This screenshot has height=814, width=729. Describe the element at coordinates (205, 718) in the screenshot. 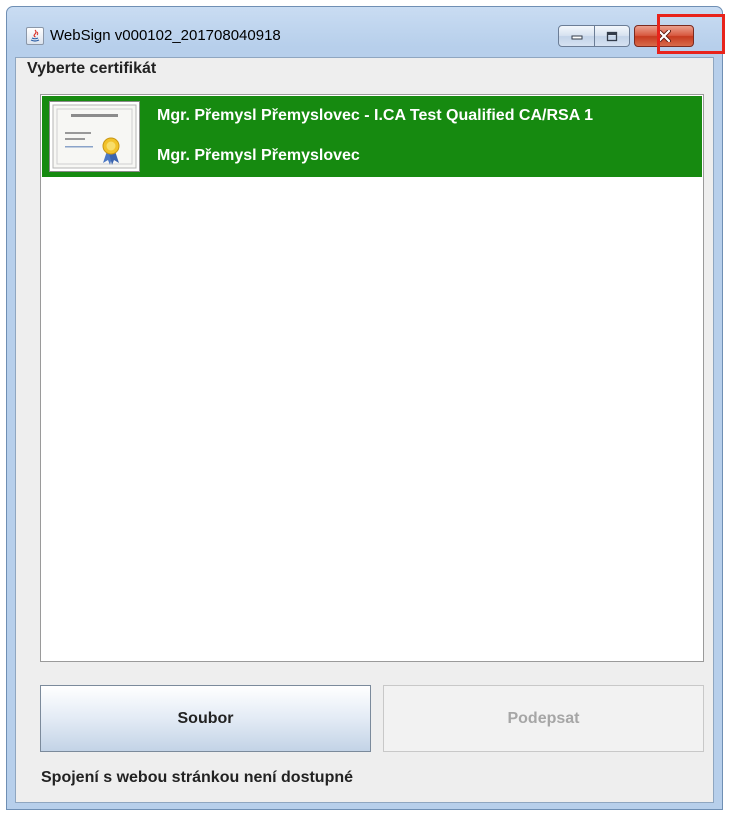

I see `file-button: Soubor` at that location.